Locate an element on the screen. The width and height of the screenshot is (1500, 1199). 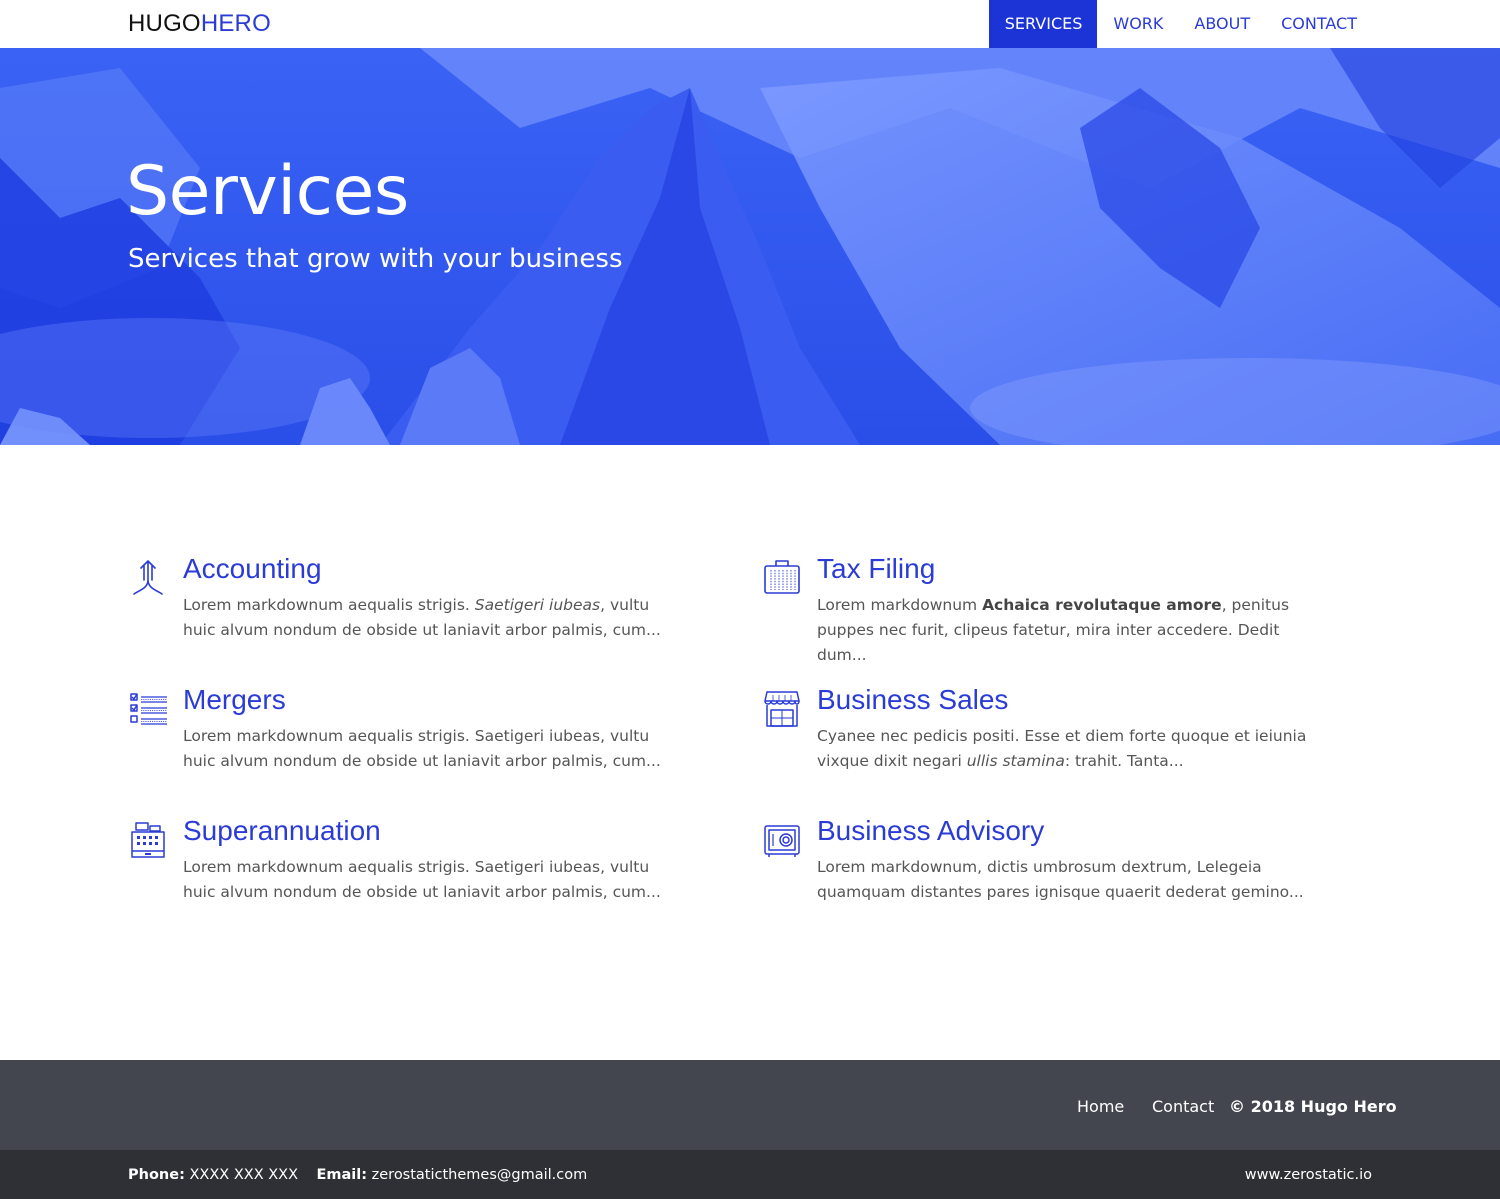
merge-arrows-icon is located at coordinates (148, 577).